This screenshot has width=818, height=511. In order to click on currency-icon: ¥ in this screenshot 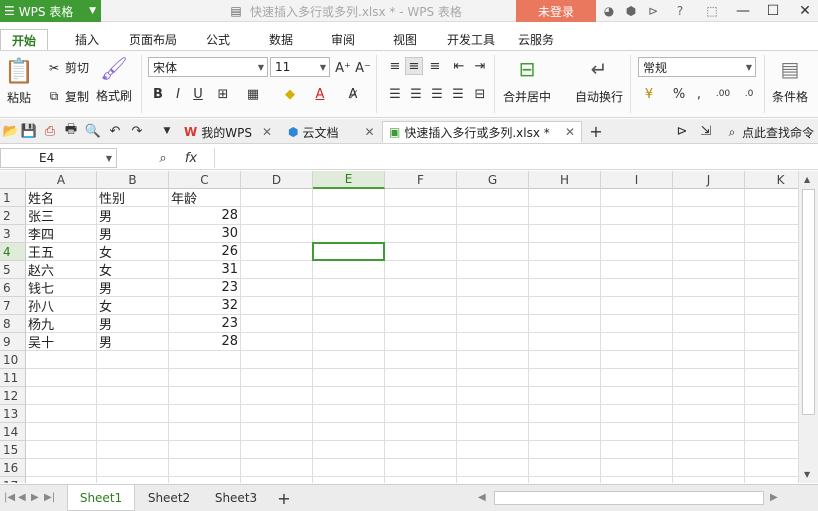, I will do `click(649, 94)`.